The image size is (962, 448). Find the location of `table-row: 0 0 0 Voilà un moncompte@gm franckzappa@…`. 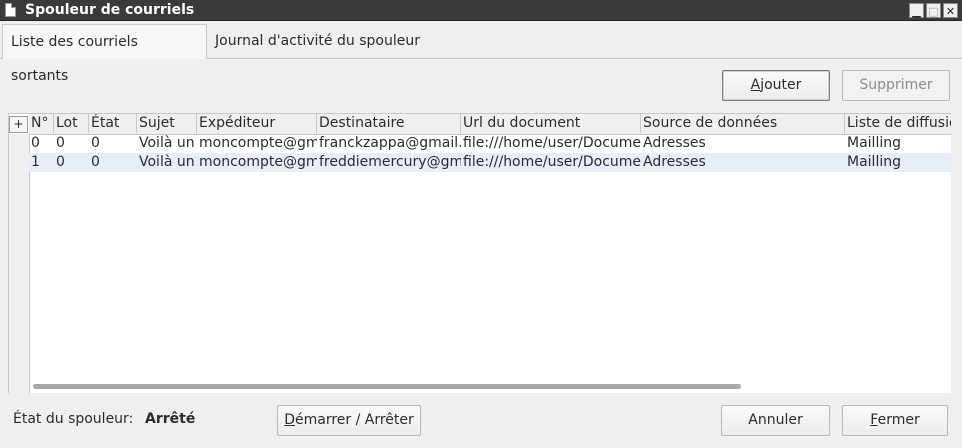

table-row: 0 0 0 Voilà un moncompte@gm franckzappa@… is located at coordinates (490, 143).